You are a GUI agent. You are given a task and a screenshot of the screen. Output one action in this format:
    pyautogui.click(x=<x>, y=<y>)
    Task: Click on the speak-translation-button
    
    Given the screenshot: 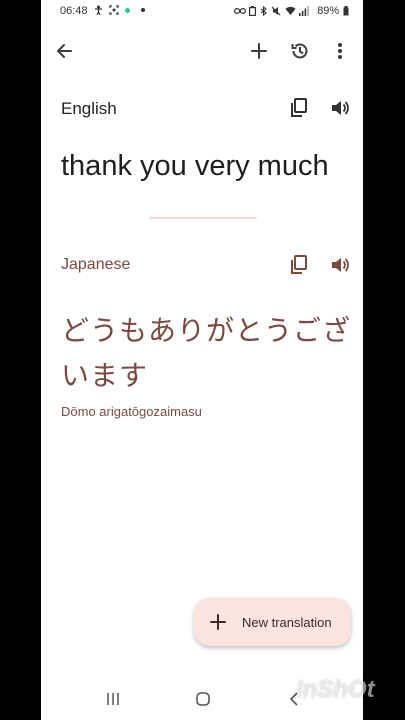 What is the action you would take?
    pyautogui.click(x=340, y=265)
    